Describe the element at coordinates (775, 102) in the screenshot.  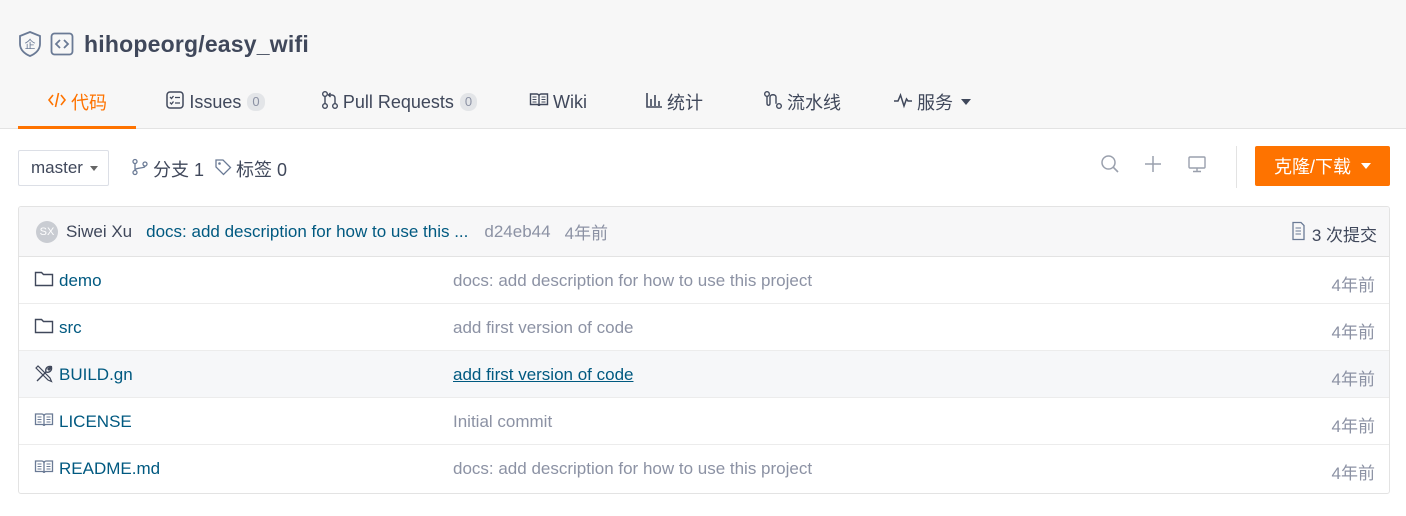
I see `pipeline-icon` at that location.